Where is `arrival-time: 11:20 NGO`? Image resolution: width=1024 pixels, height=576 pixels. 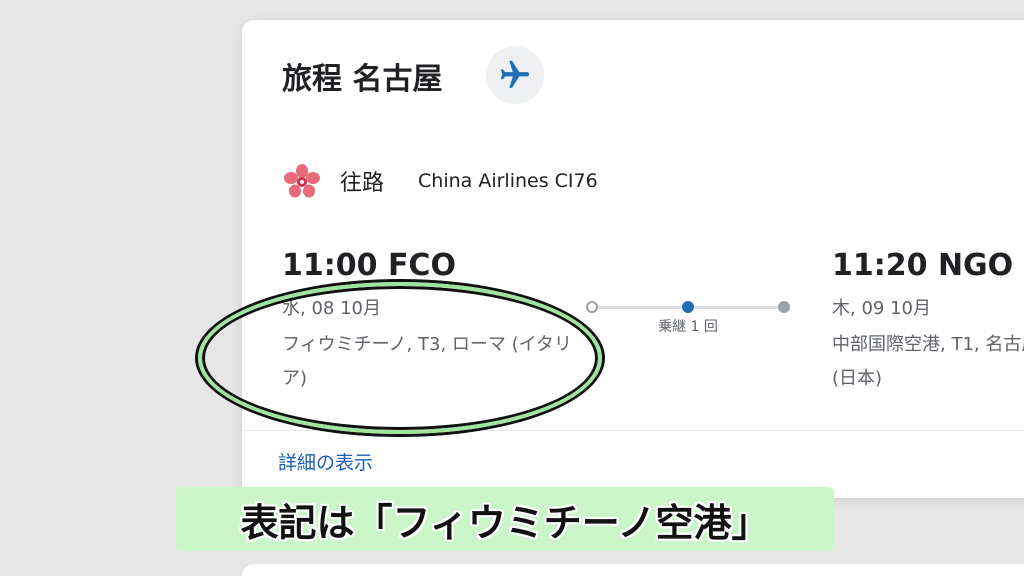 arrival-time: 11:20 NGO is located at coordinates (923, 265).